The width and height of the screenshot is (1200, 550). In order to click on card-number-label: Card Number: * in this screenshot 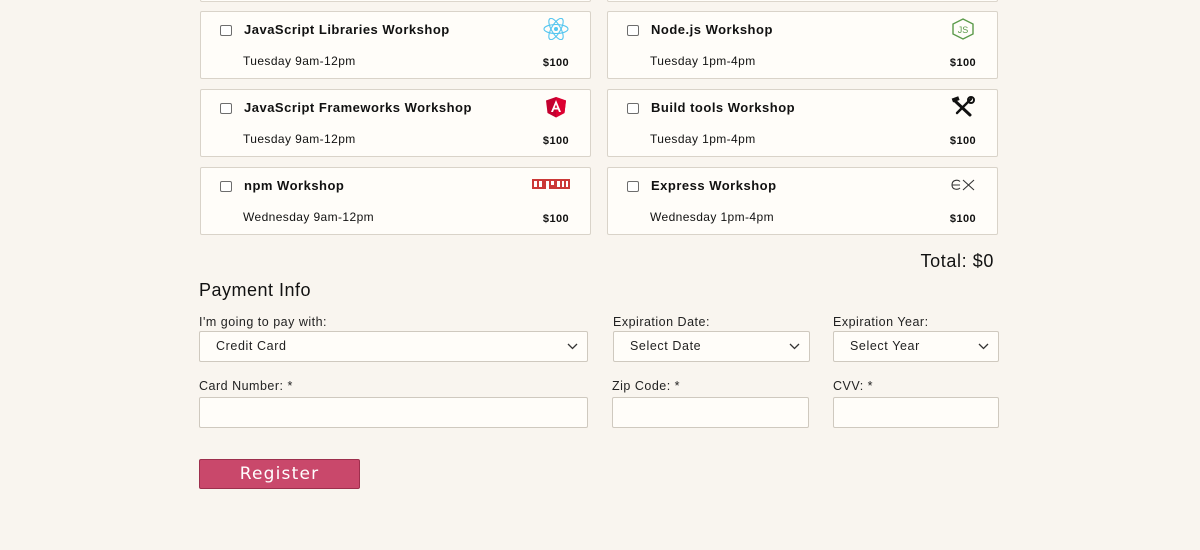, I will do `click(246, 386)`.